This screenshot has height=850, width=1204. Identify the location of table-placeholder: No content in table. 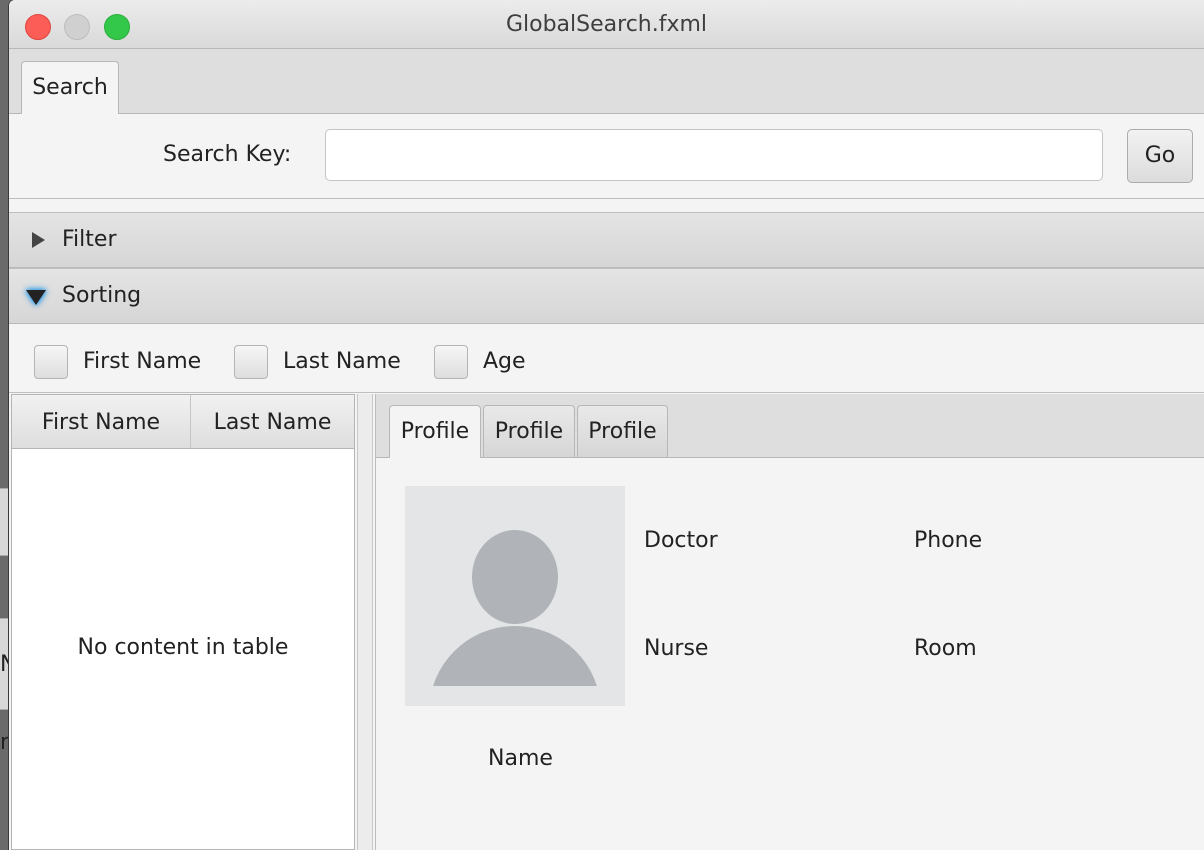
(183, 647).